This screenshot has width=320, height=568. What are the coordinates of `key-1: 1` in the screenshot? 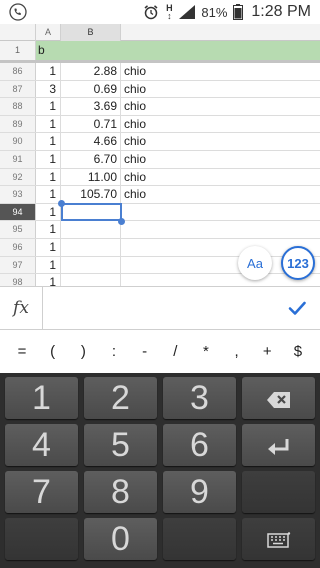 It's located at (41, 398).